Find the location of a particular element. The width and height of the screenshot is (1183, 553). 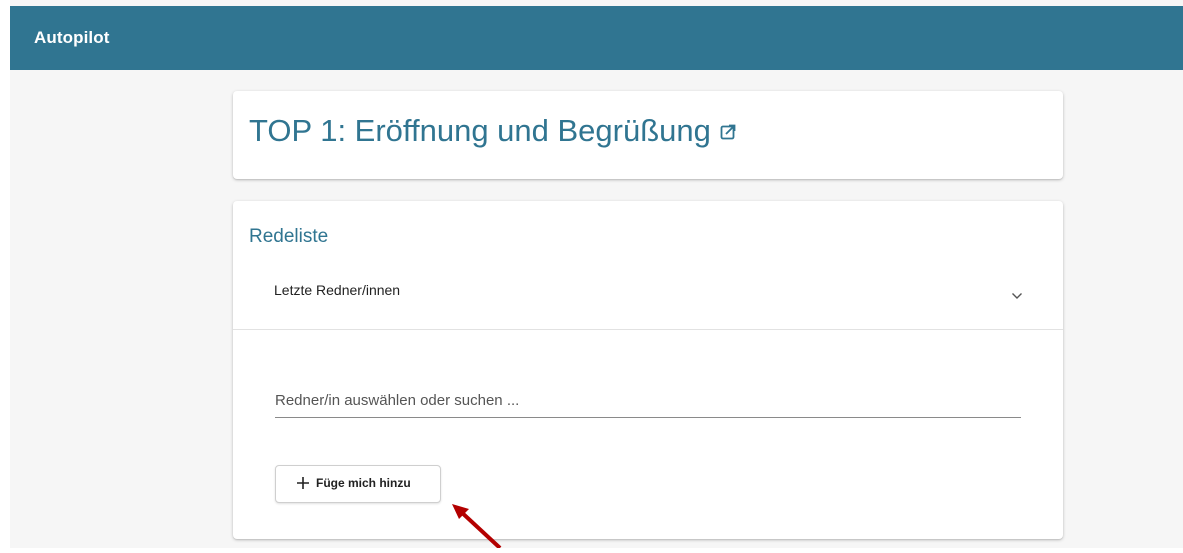

speaker-search-input is located at coordinates (645, 400).